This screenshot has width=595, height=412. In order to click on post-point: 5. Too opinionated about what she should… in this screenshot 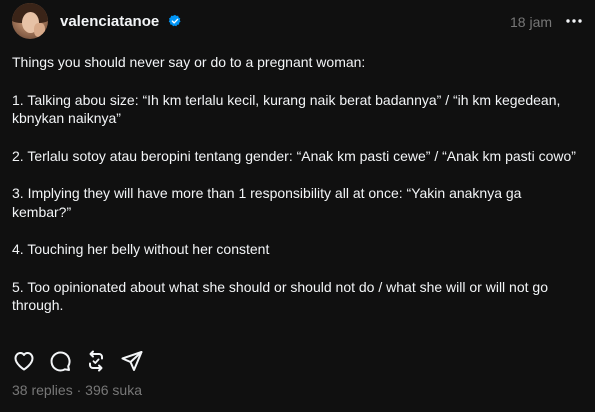, I will do `click(280, 296)`.